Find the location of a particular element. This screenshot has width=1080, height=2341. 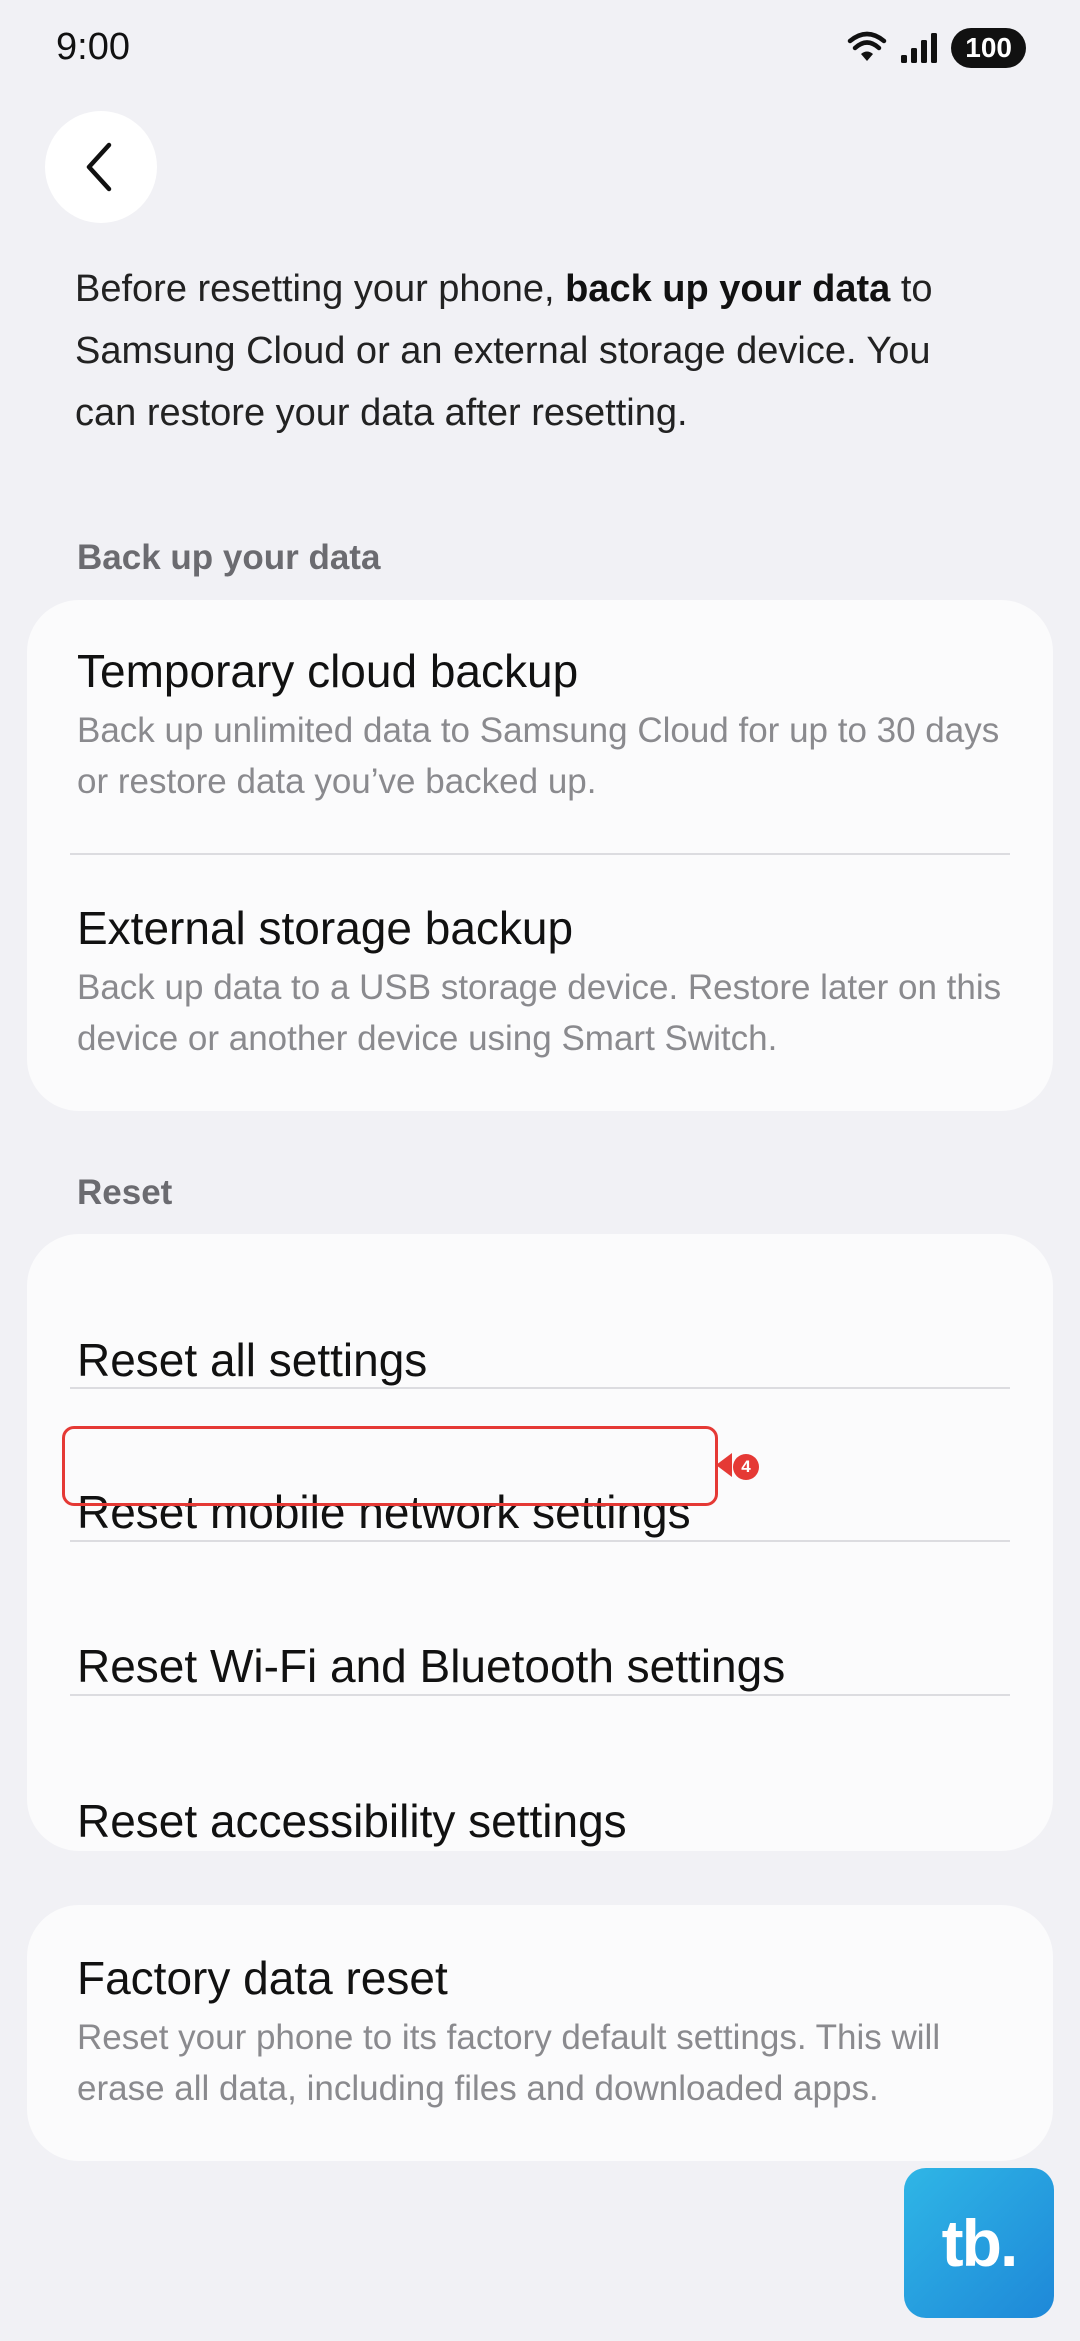

intro-part-1: Before resetting your phone, is located at coordinates (320, 289).